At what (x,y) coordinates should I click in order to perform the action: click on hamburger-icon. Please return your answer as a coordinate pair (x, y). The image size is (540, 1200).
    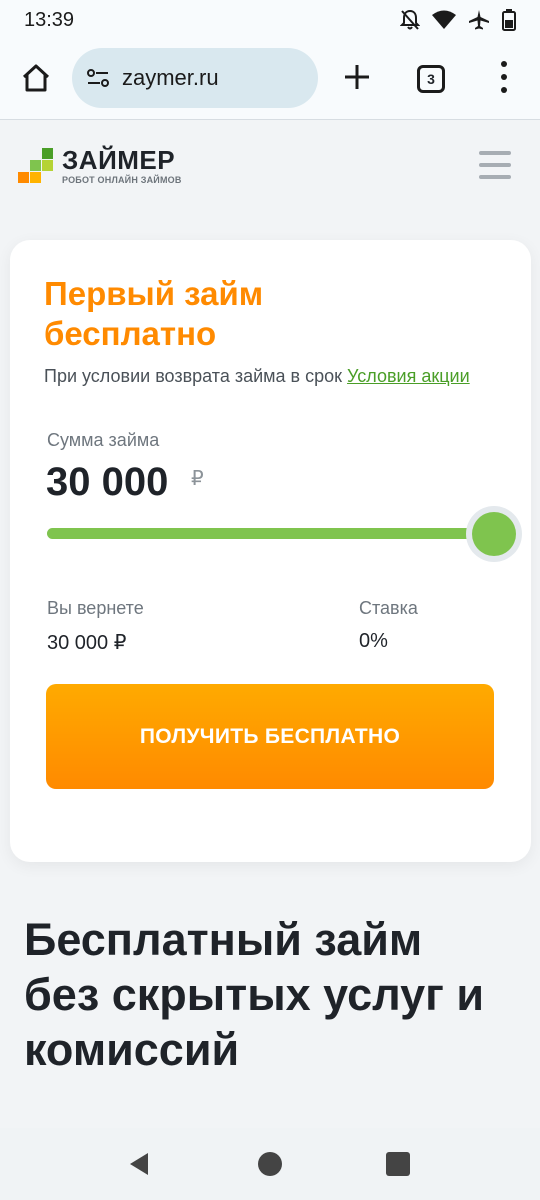
    Looking at the image, I should click on (495, 165).